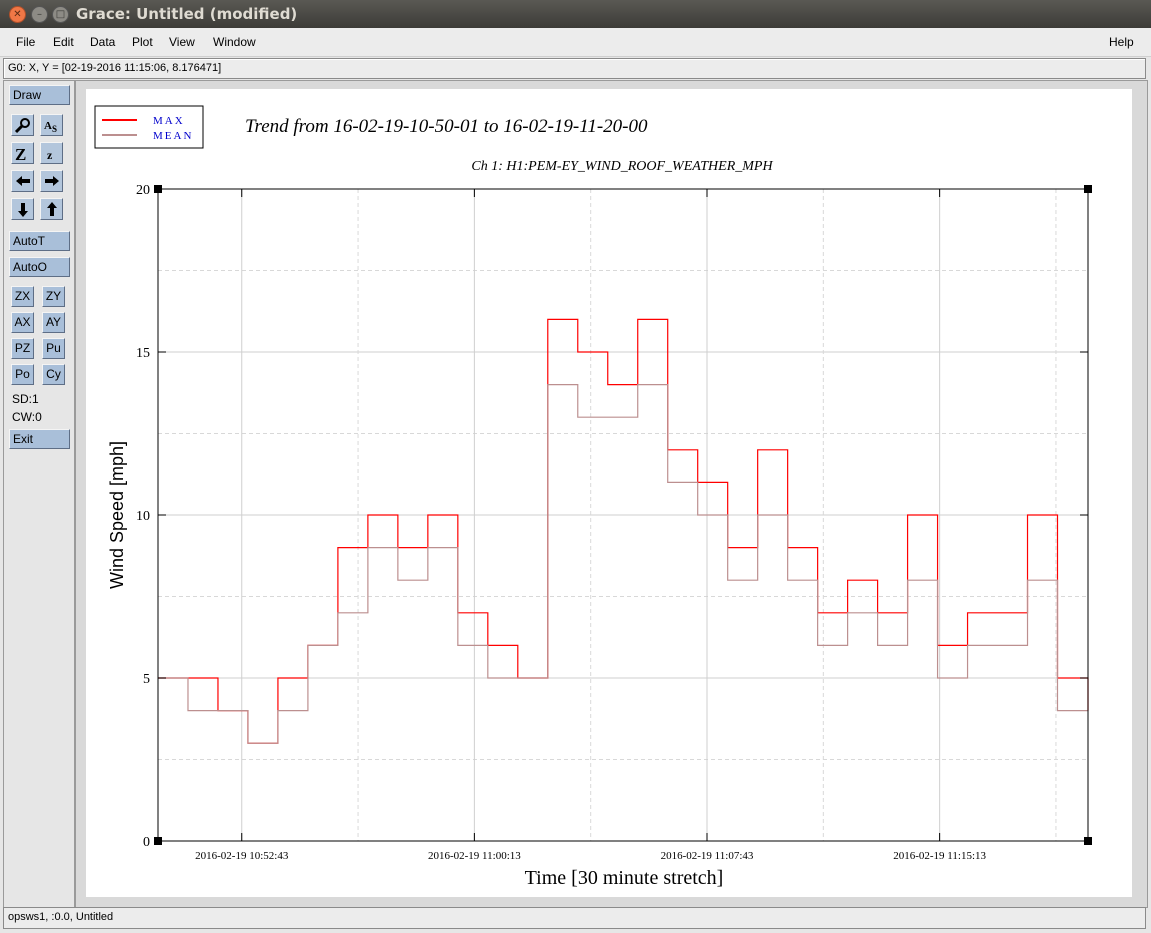 The image size is (1151, 933). Describe the element at coordinates (17, 14) in the screenshot. I see `close-icon: ✕` at that location.